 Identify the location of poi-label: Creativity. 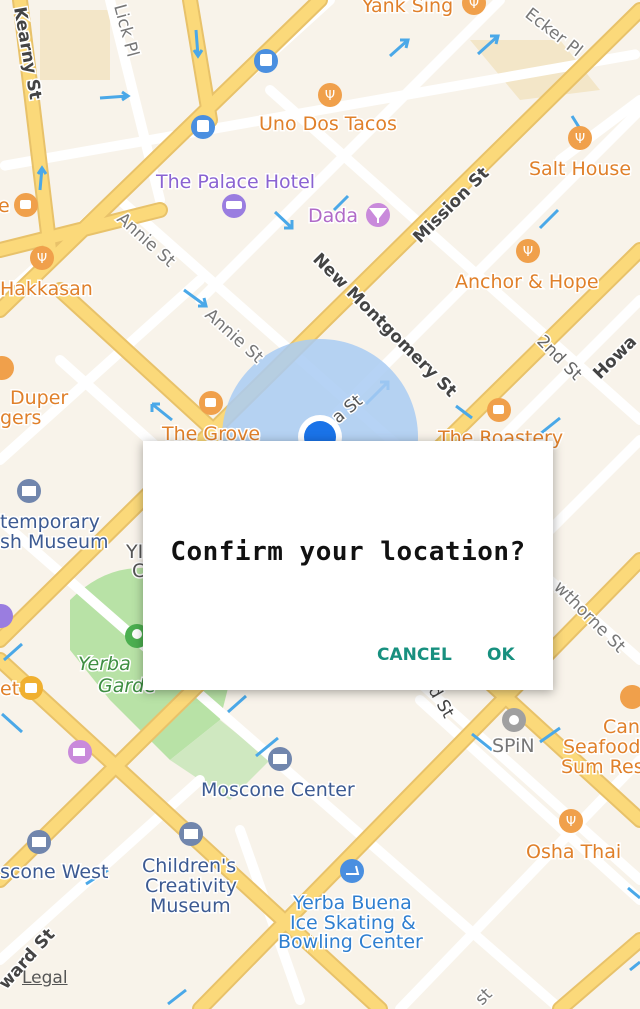
(191, 886).